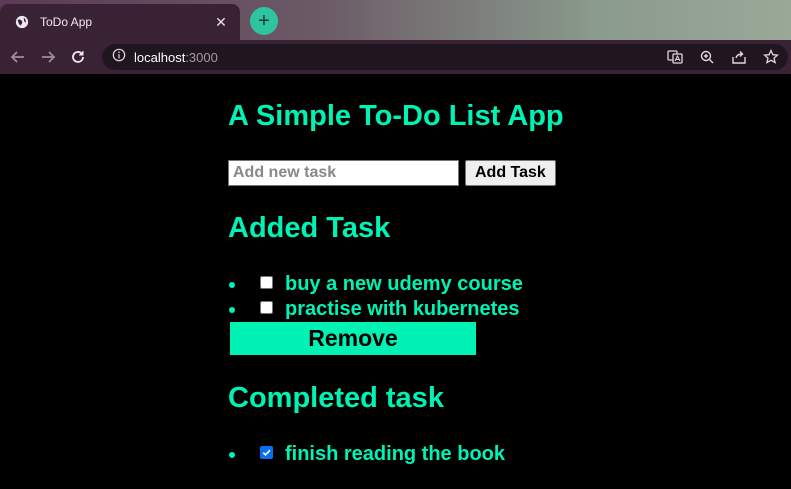 The width and height of the screenshot is (791, 489). Describe the element at coordinates (771, 57) in the screenshot. I see `bookmark-star-icon` at that location.